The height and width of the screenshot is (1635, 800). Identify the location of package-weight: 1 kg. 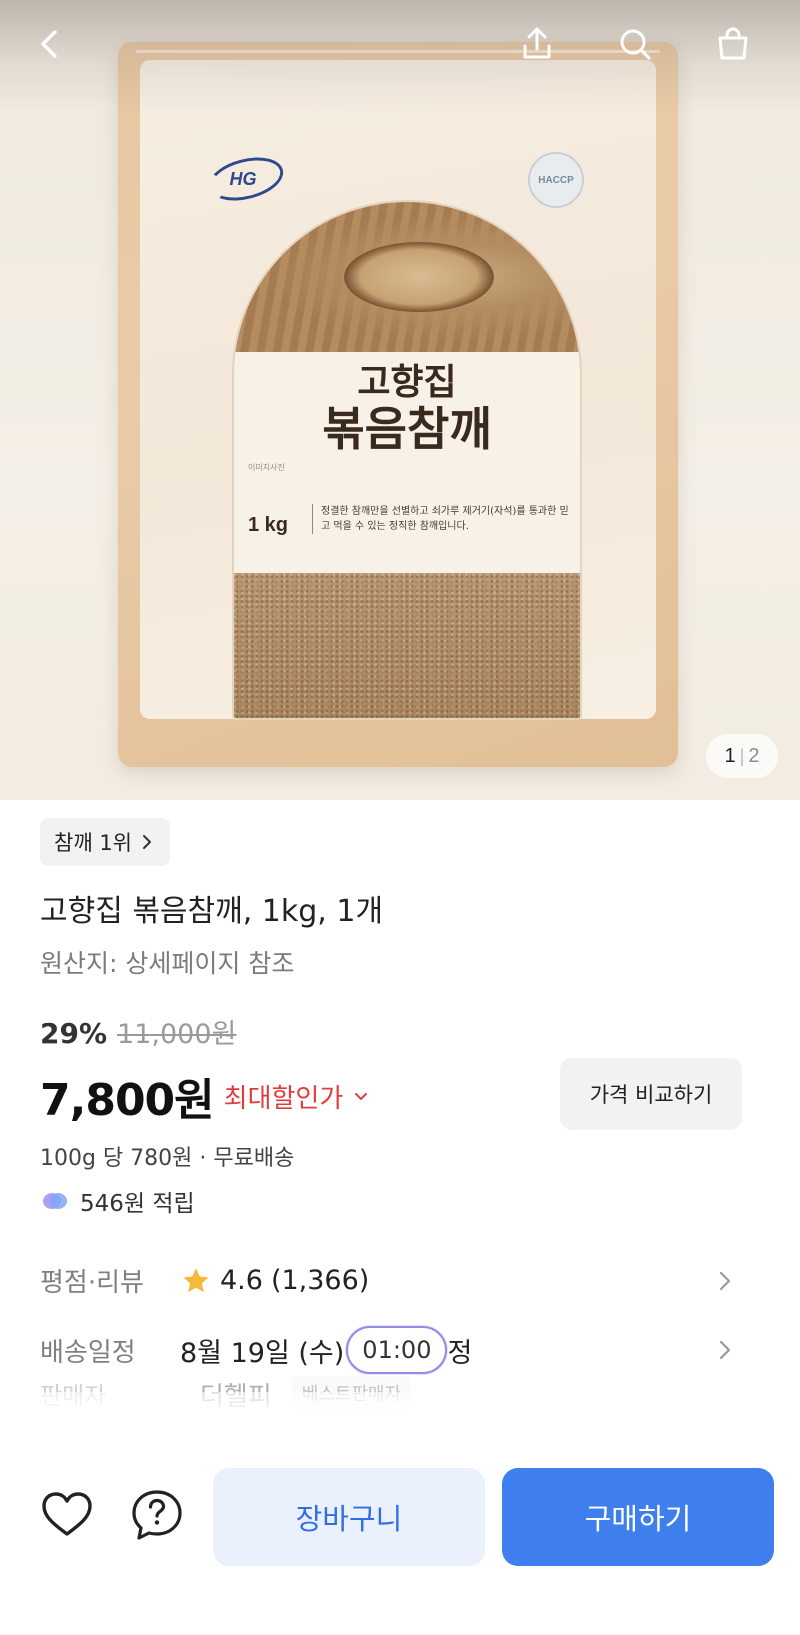
(268, 525).